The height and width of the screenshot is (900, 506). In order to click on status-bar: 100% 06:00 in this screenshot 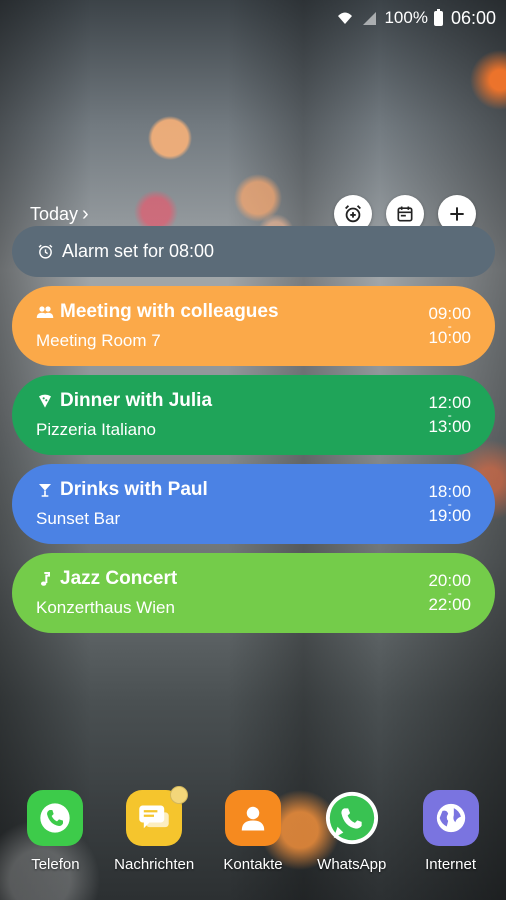, I will do `click(253, 18)`.